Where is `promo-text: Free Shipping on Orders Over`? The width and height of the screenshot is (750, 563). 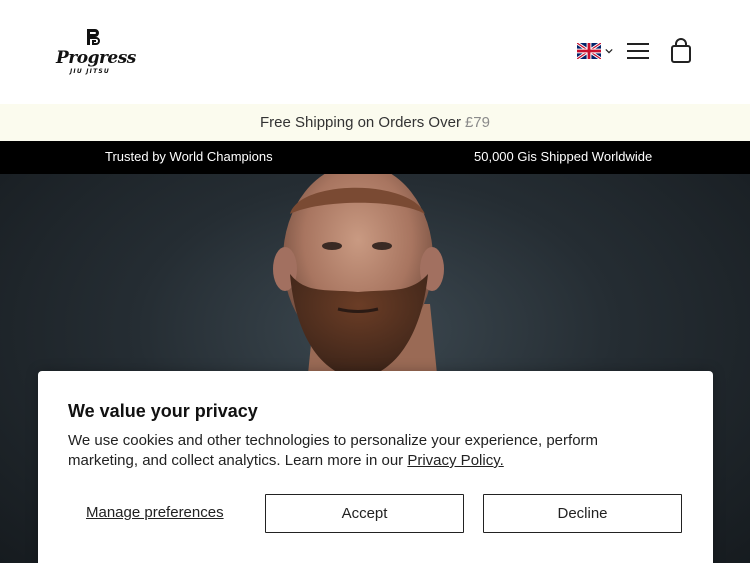 promo-text: Free Shipping on Orders Over is located at coordinates (360, 122).